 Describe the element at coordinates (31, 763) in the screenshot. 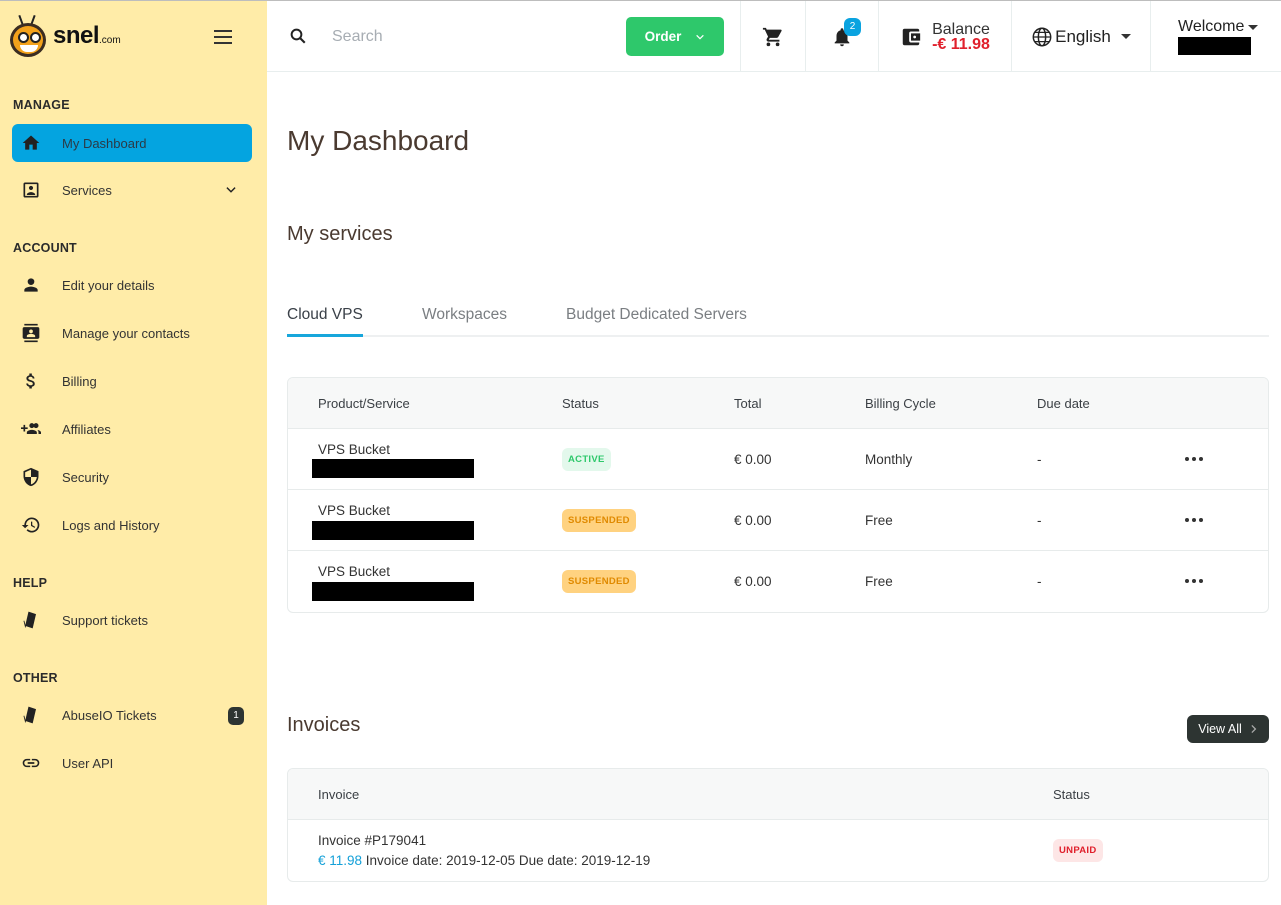

I see `link-icon` at that location.